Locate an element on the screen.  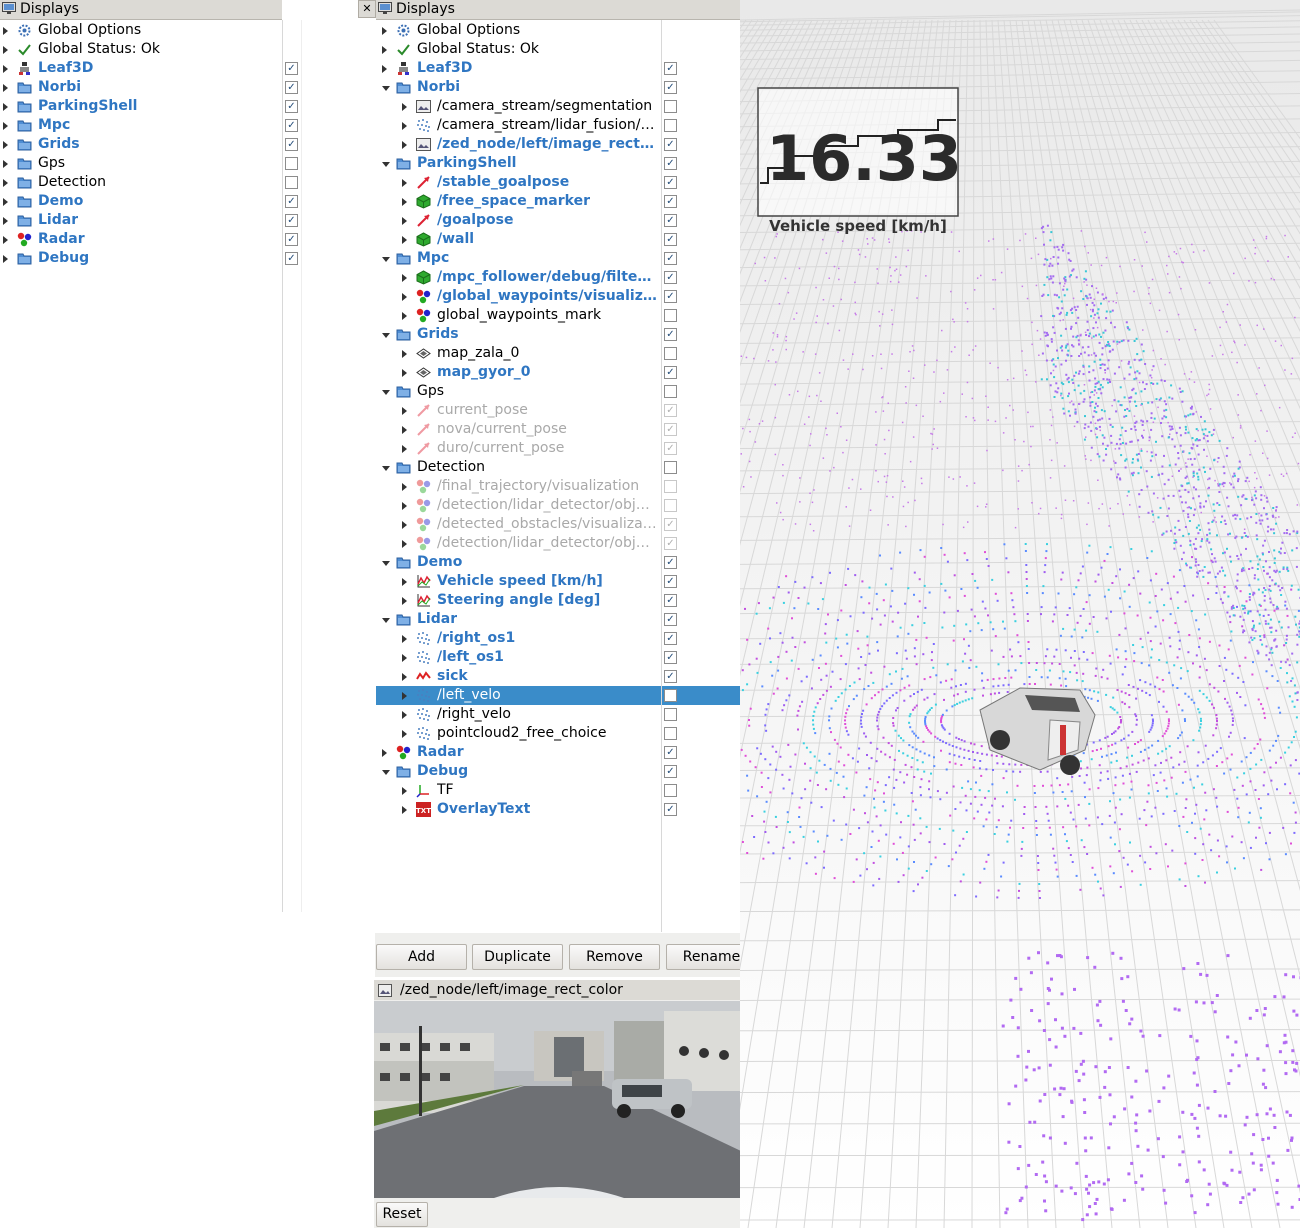
tree-row: sick ✓ is located at coordinates (558, 676).